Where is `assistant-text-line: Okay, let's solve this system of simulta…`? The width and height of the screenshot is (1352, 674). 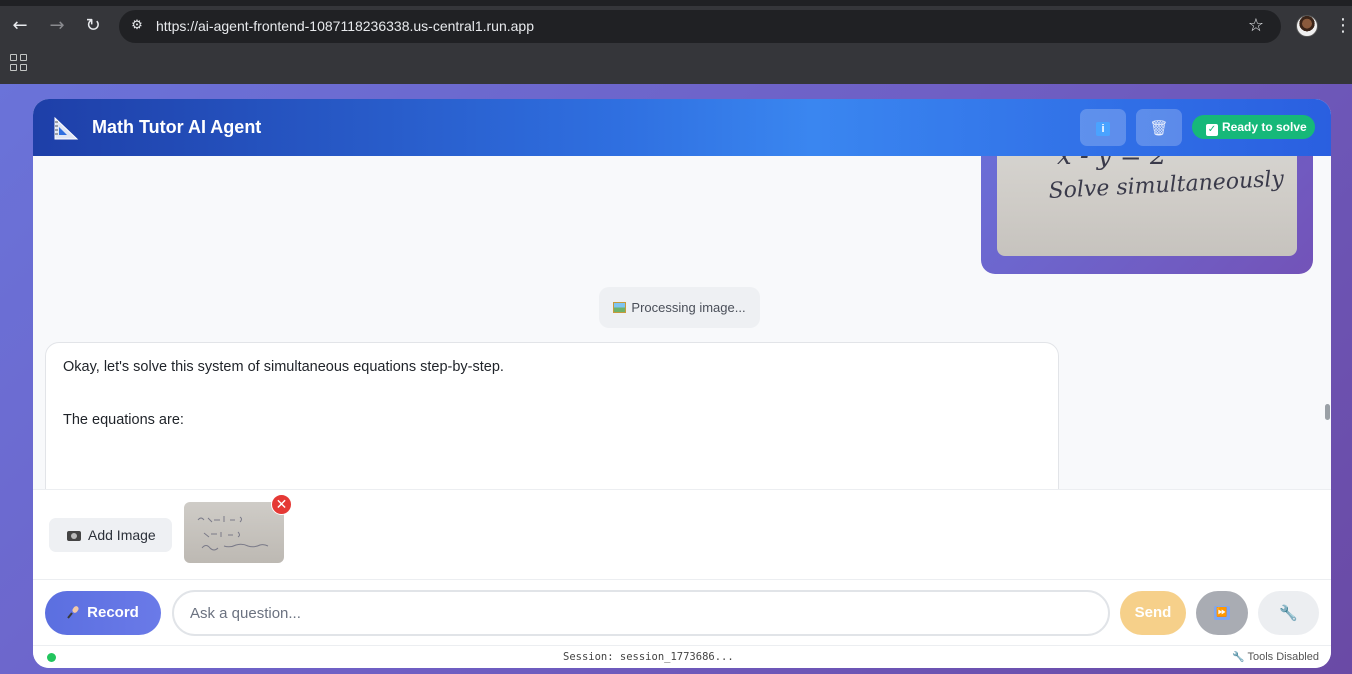
assistant-text-line: Okay, let's solve this system of simulta… is located at coordinates (283, 367).